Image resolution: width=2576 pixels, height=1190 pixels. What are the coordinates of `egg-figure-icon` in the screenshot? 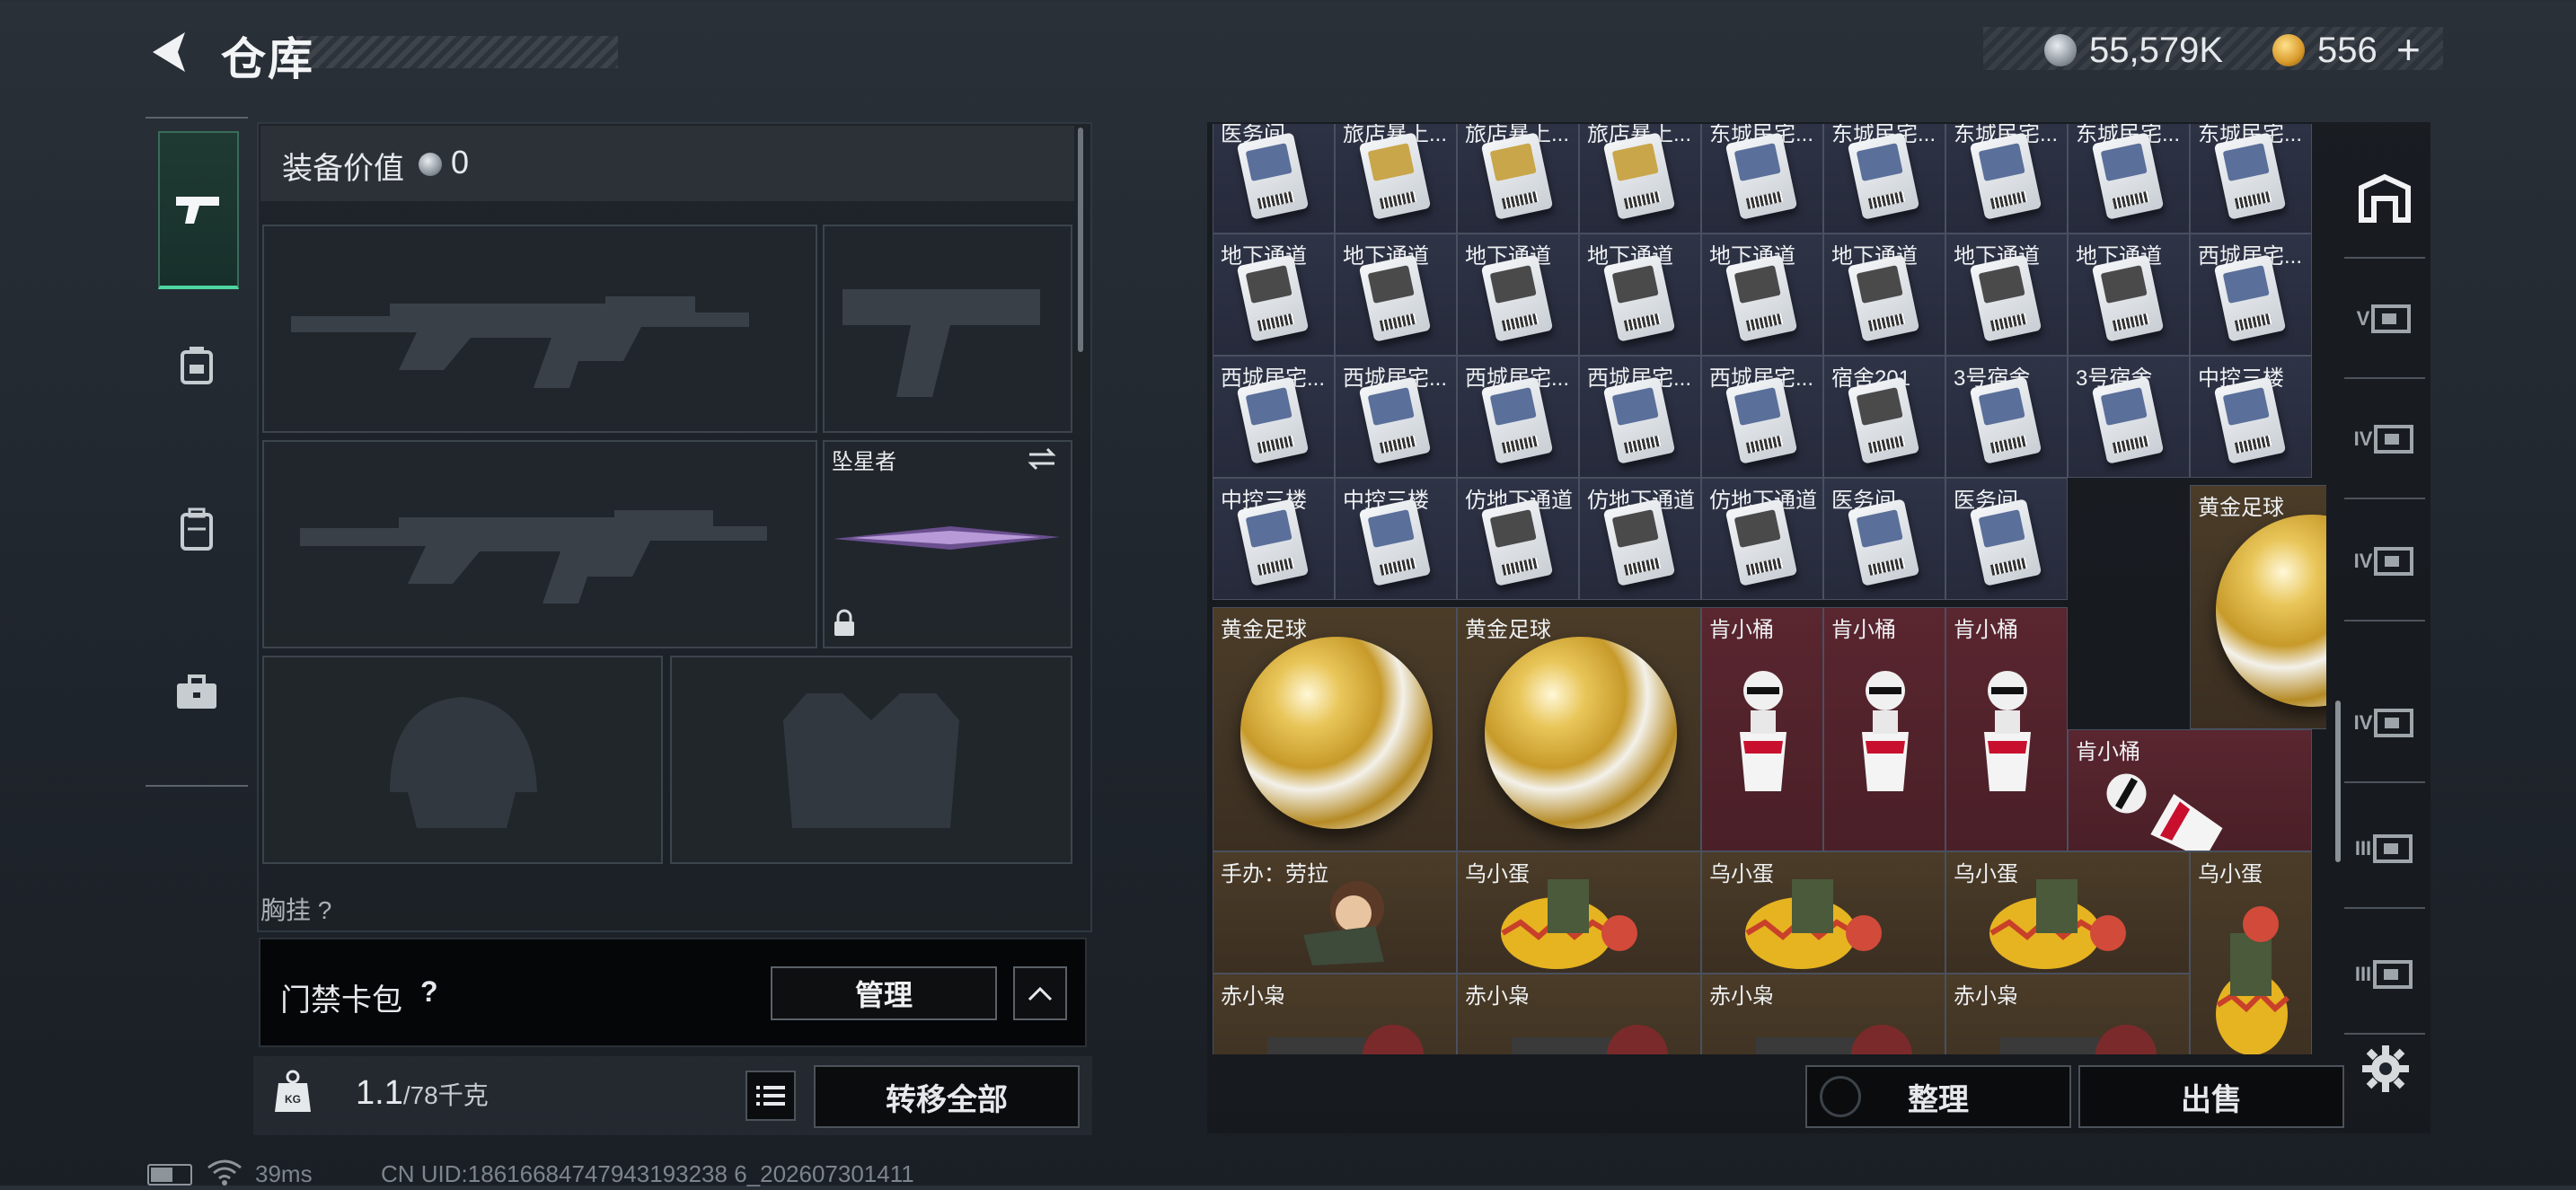 It's located at (2057, 924).